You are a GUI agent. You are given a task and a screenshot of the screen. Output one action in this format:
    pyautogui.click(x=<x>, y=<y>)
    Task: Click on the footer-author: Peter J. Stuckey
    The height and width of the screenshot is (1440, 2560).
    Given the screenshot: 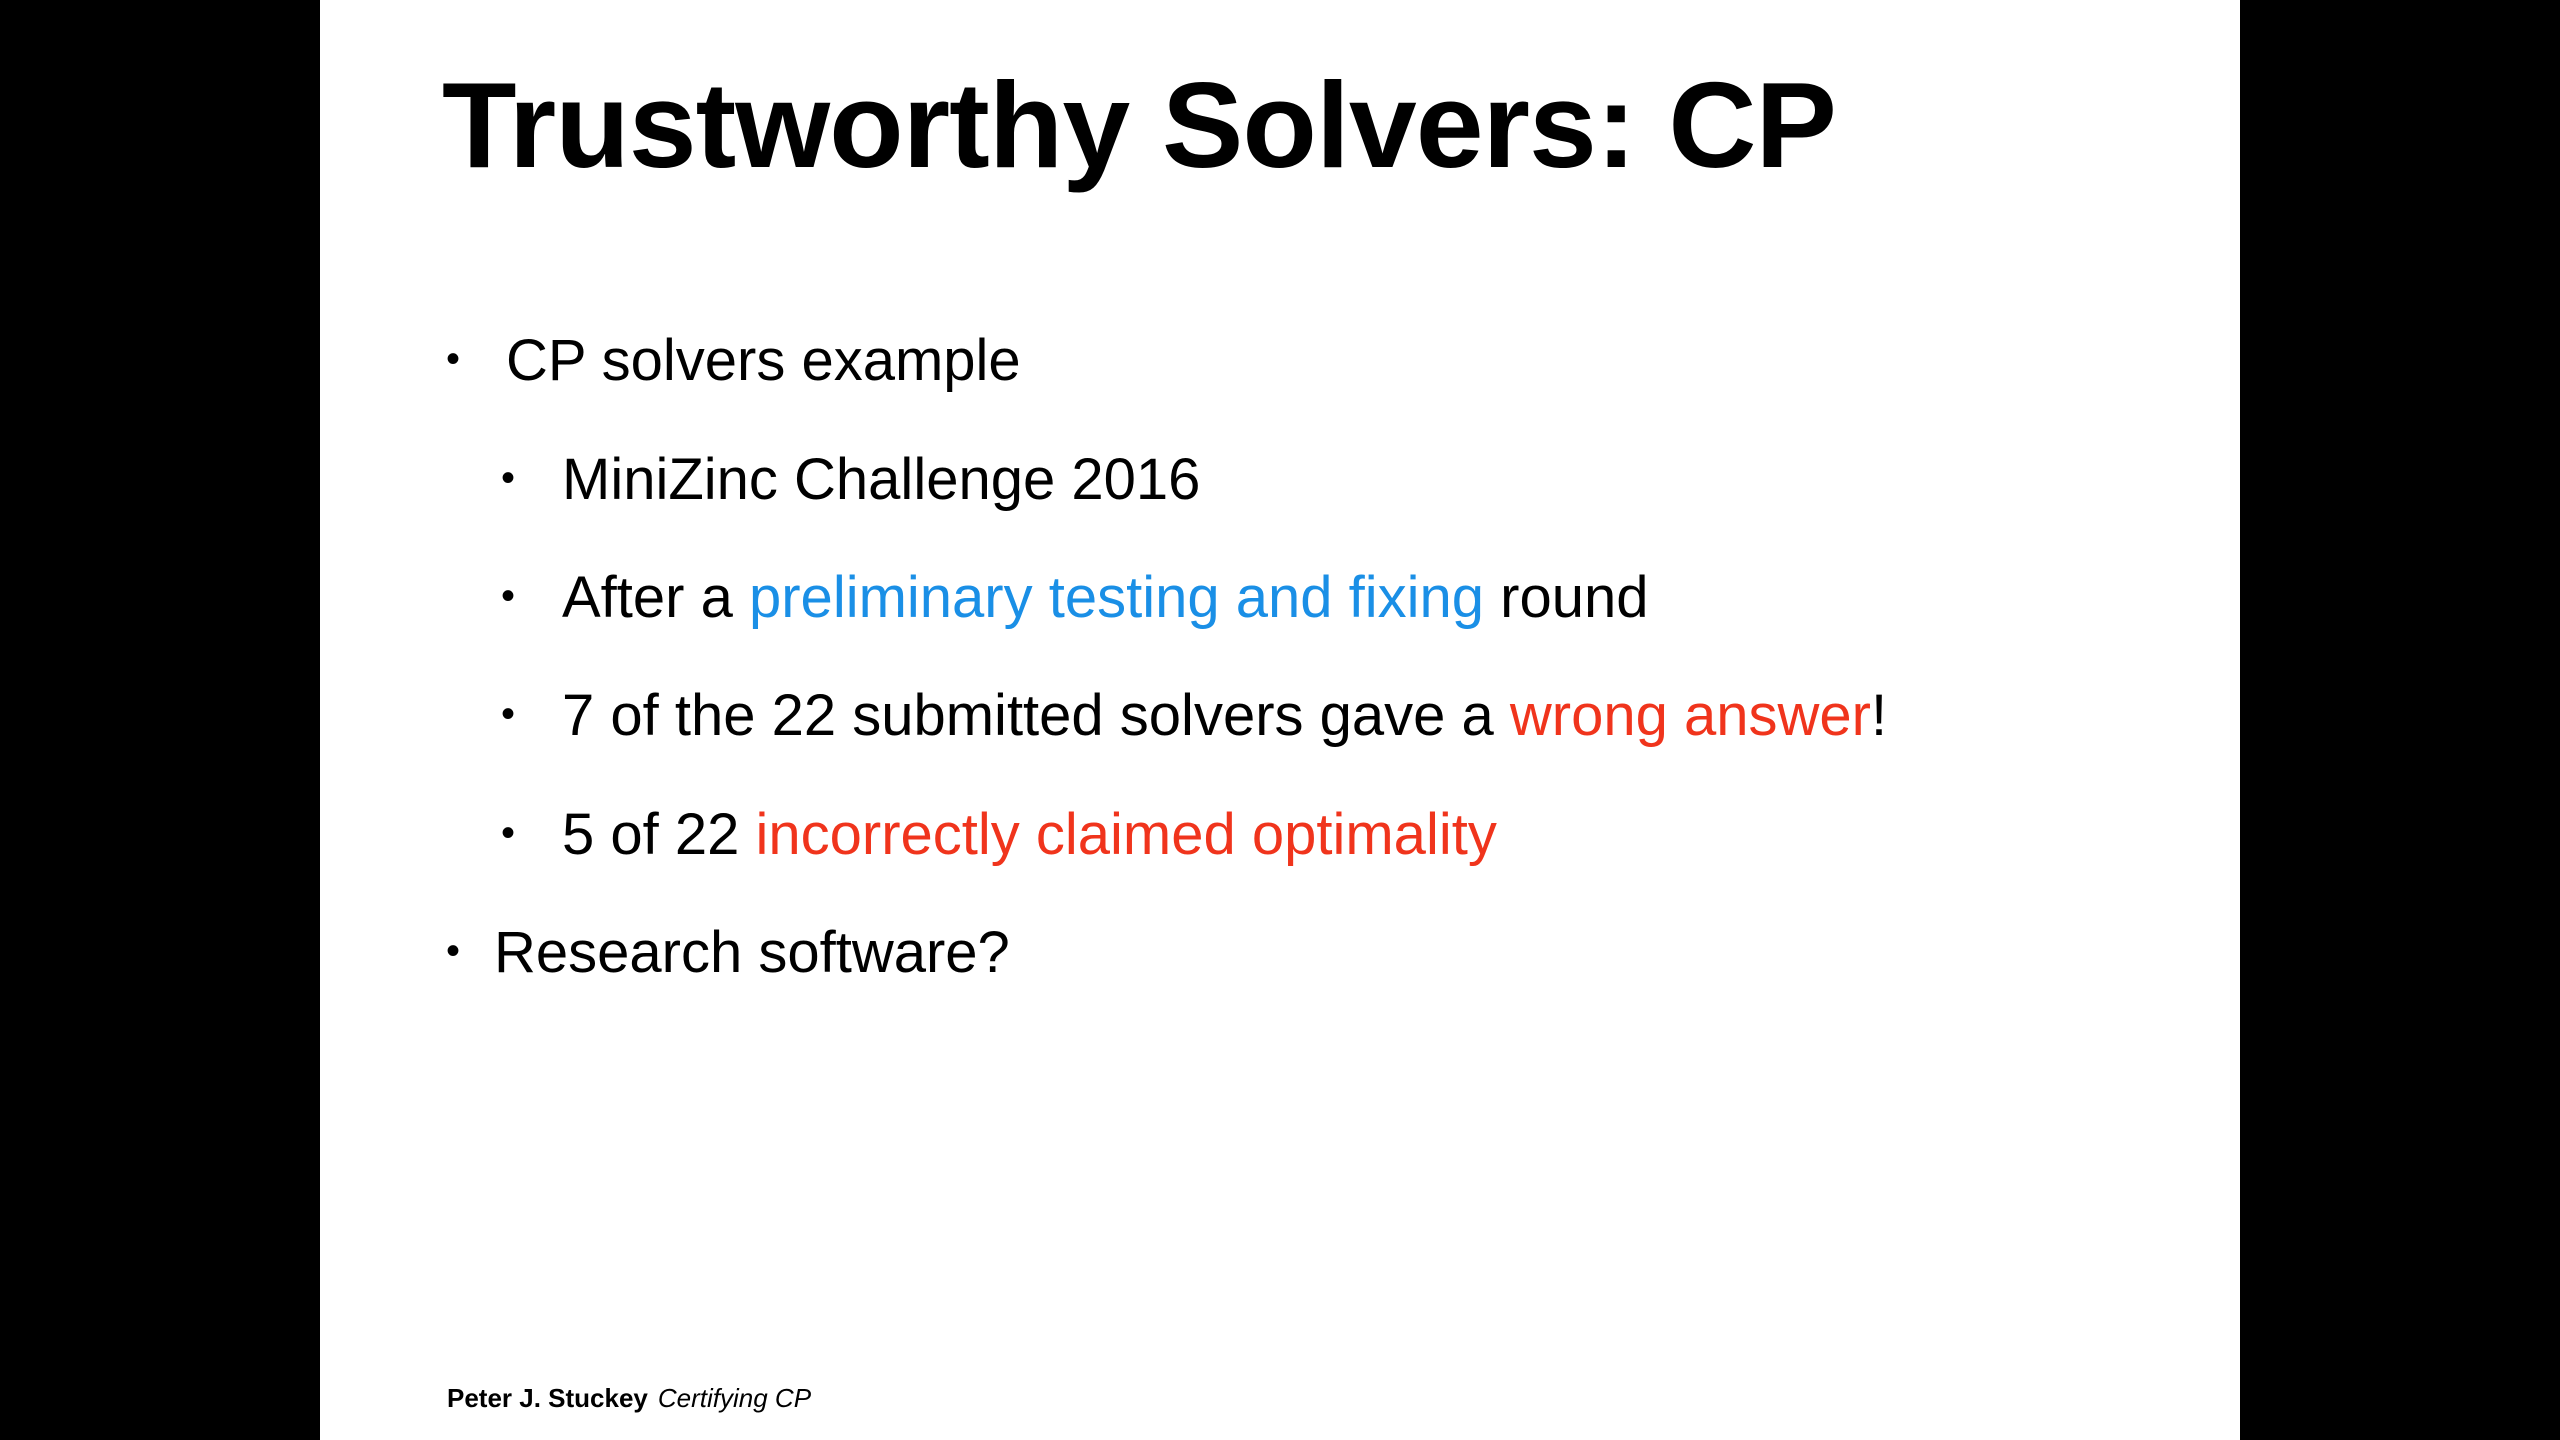 What is the action you would take?
    pyautogui.click(x=547, y=1398)
    